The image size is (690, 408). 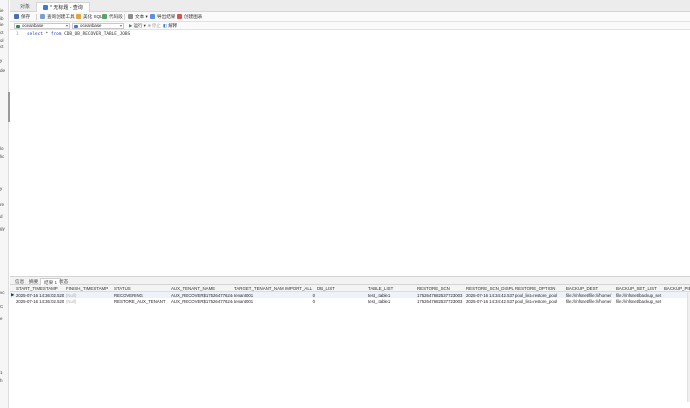 I want to click on query-builder-button: 查询创建工具, so click(x=57, y=17).